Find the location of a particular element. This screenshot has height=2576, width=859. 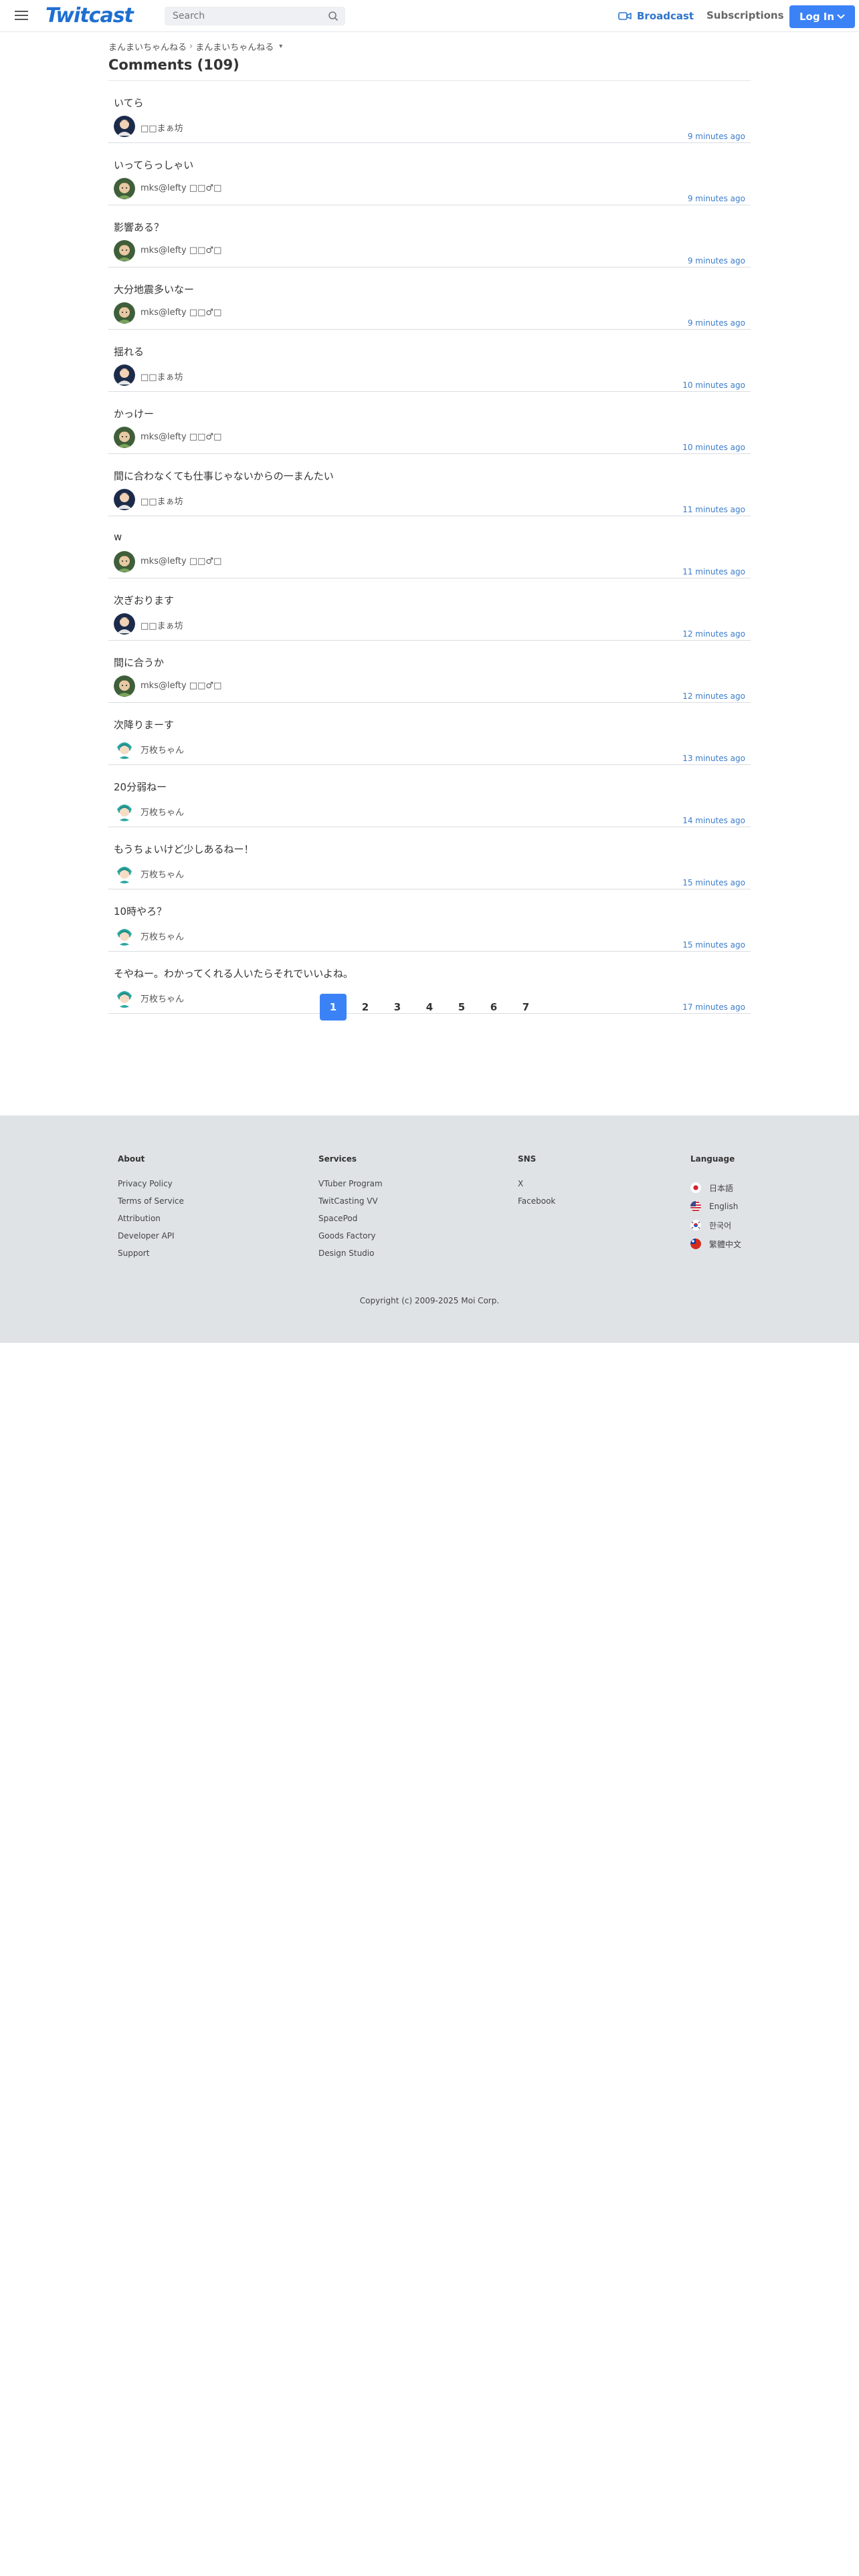

copyright: Copyright (c) 2009-2025 Moi Corp. is located at coordinates (429, 1301).